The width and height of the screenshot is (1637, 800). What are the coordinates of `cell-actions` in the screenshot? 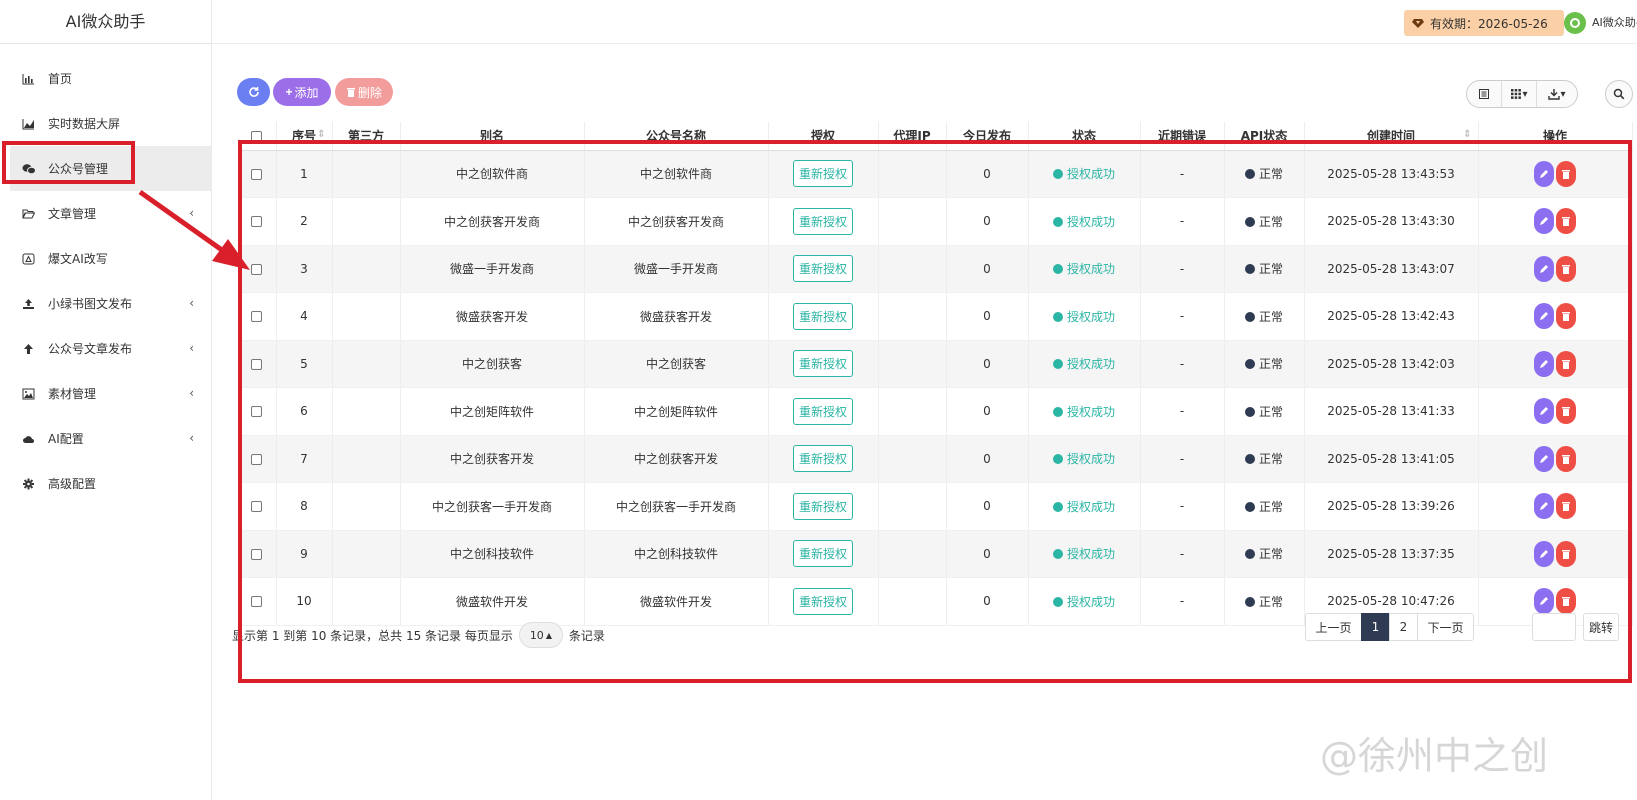 It's located at (1555, 174).